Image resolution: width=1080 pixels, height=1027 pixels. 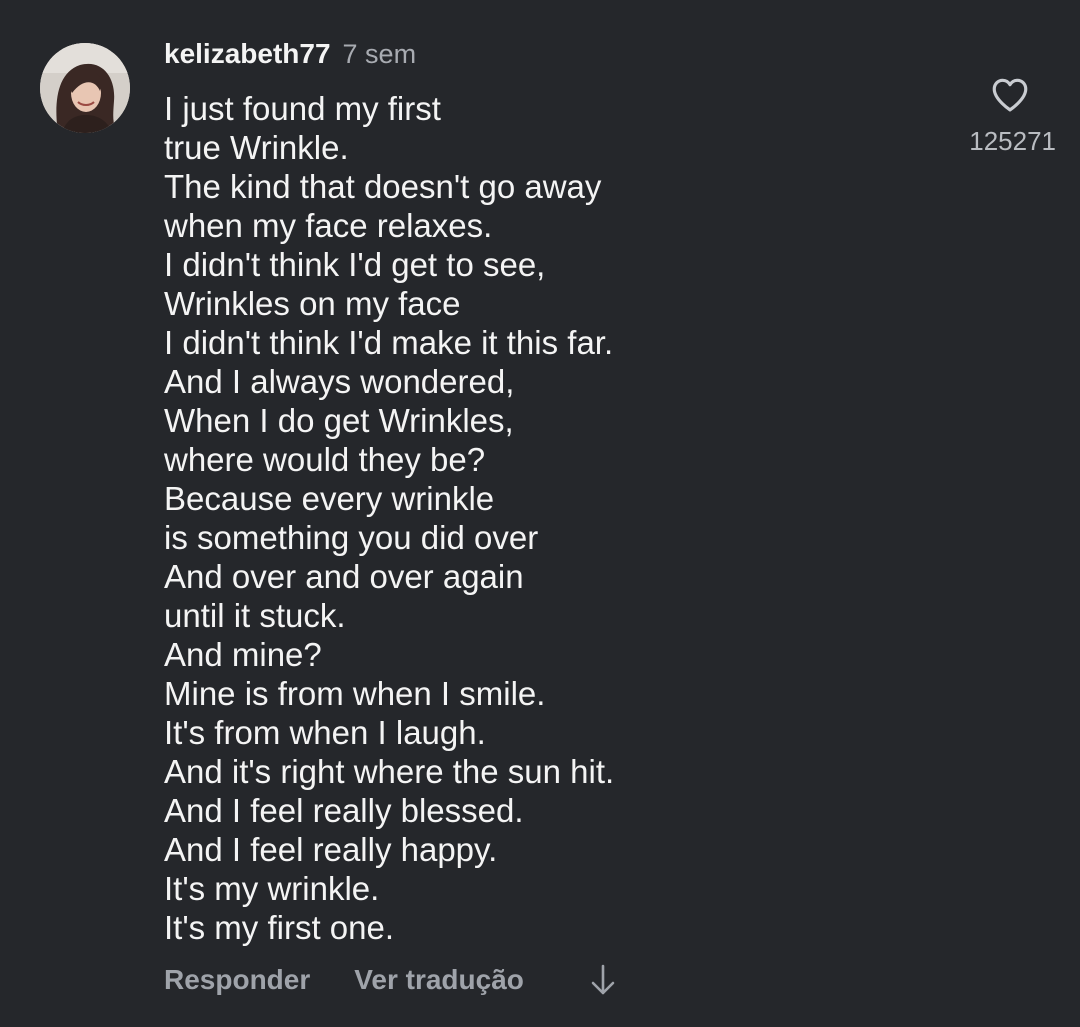 What do you see at coordinates (243, 654) in the screenshot?
I see `comment-line: And mine?` at bounding box center [243, 654].